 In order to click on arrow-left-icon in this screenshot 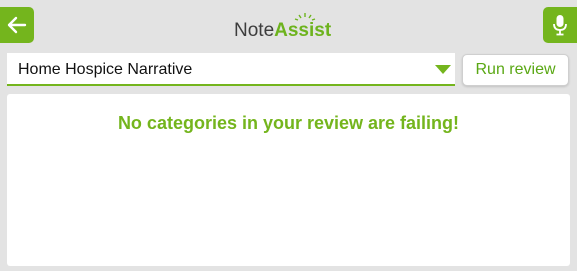, I will do `click(17, 25)`.